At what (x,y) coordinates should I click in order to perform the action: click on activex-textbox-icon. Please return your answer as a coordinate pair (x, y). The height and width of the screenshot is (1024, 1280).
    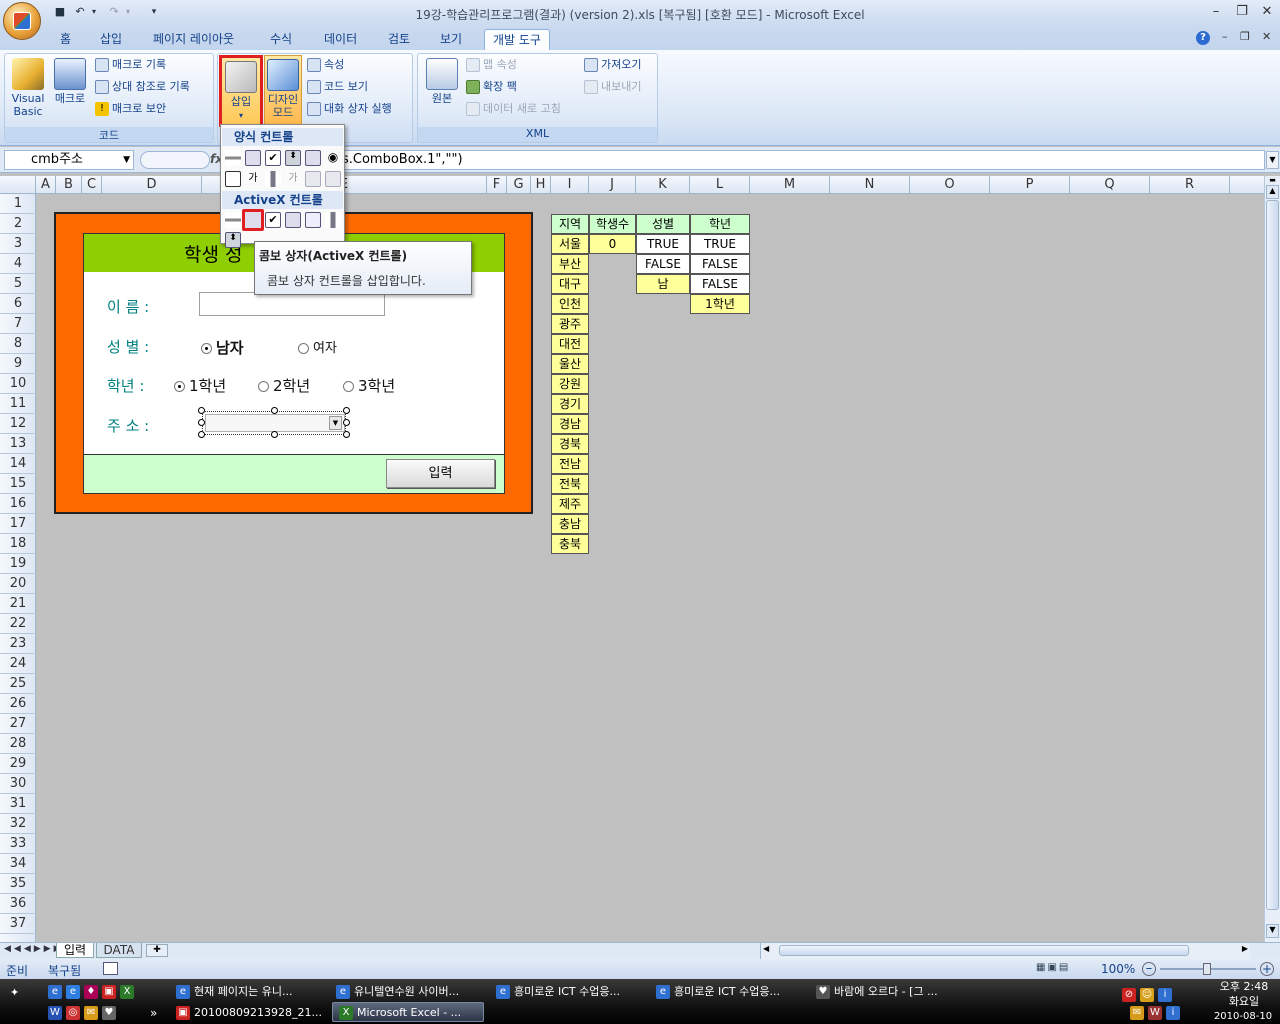
    Looking at the image, I should click on (313, 220).